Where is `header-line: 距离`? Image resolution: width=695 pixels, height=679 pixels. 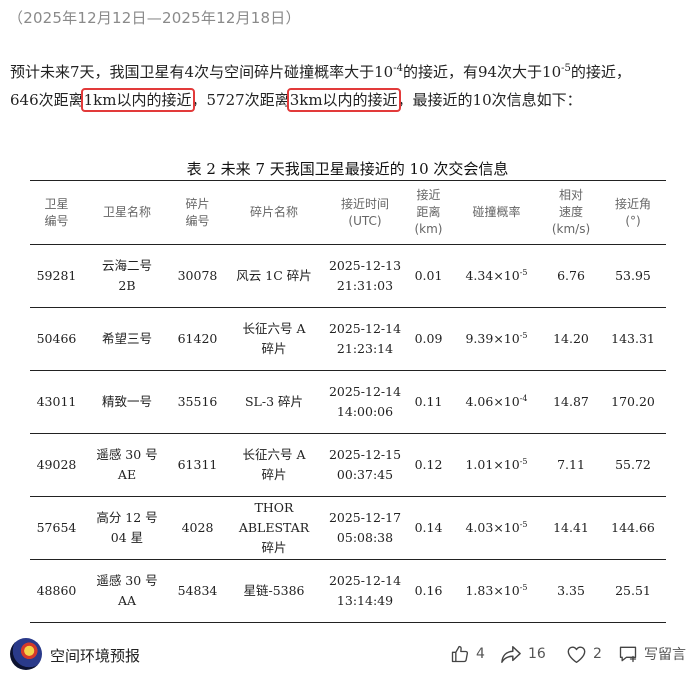 header-line: 距离 is located at coordinates (428, 212).